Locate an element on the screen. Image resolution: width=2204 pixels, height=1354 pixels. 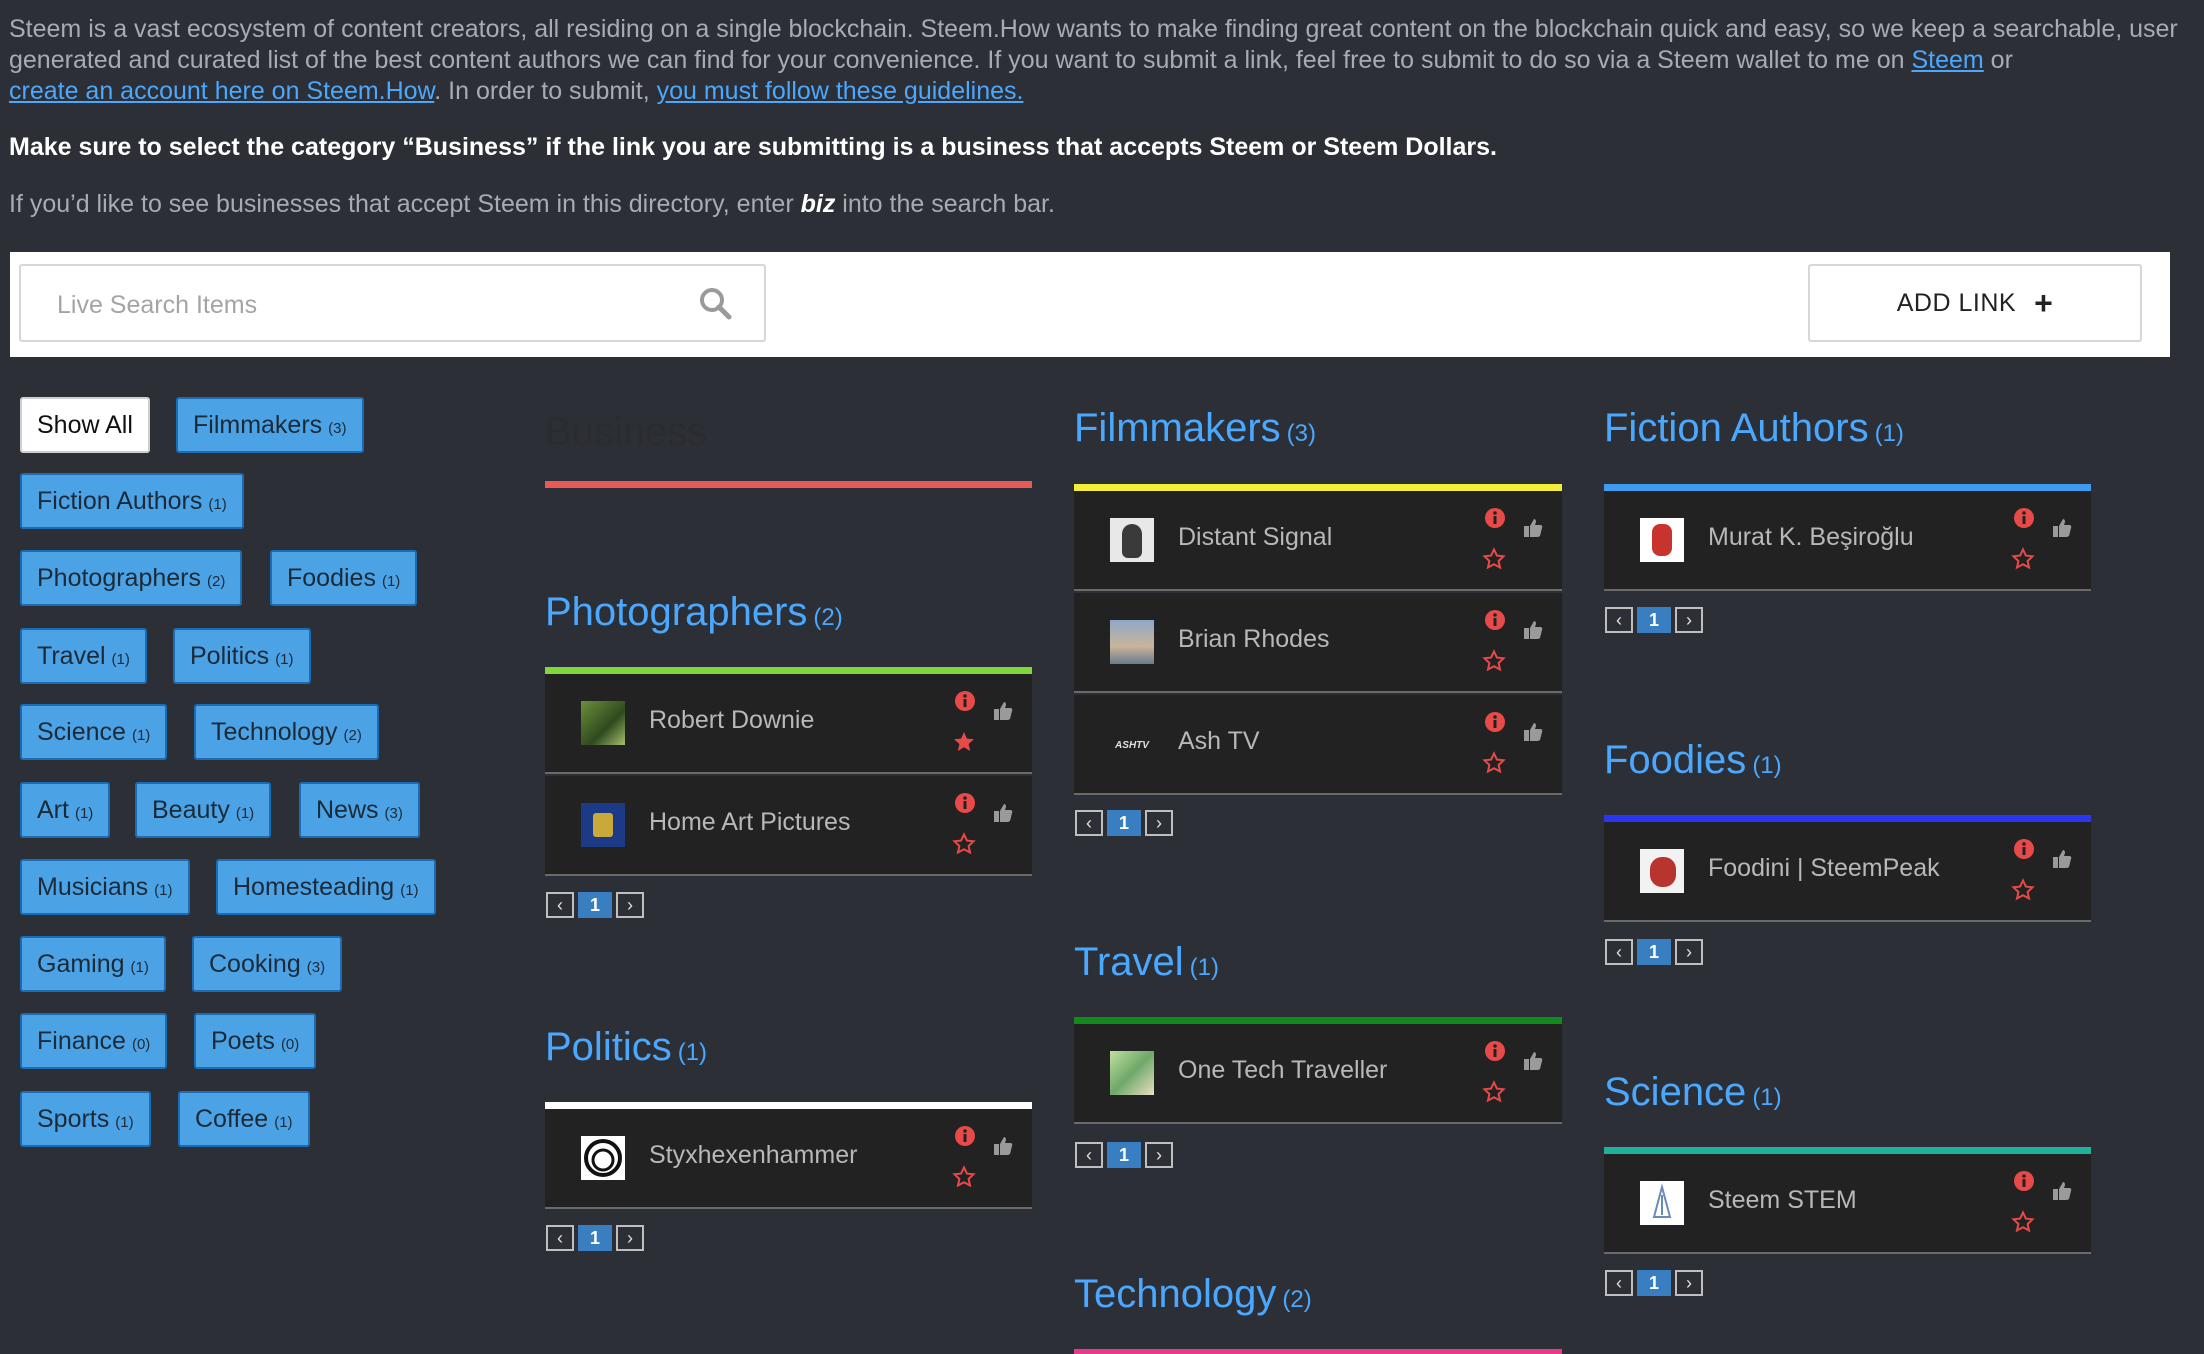
filter-poets: Poets (0) is located at coordinates (255, 1041).